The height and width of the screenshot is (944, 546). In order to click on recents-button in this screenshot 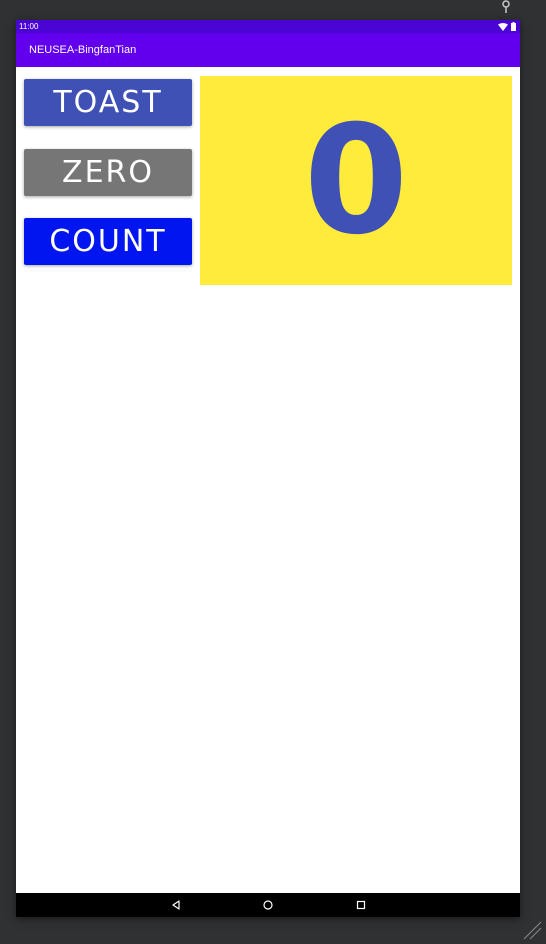, I will do `click(361, 905)`.